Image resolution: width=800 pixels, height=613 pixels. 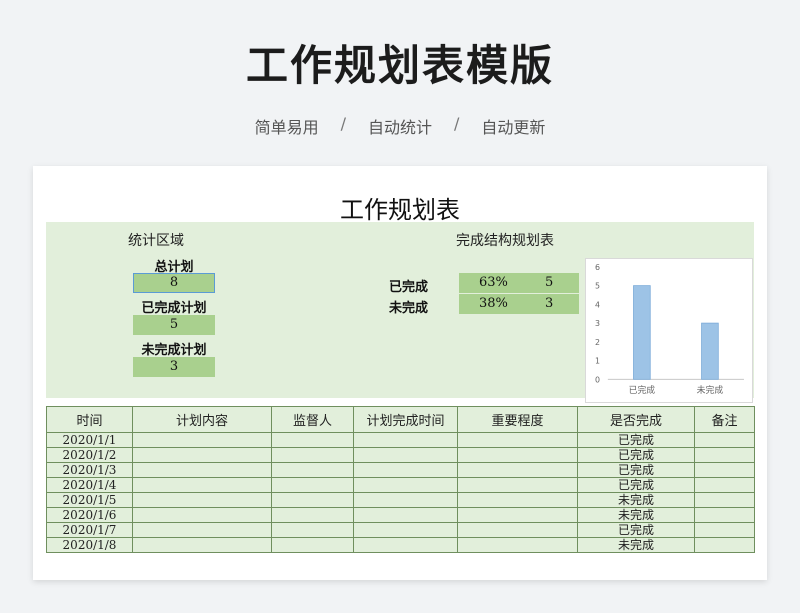 I want to click on tagline-row: 简单易用 / 自动统计 / 自动更新, so click(x=400, y=126).